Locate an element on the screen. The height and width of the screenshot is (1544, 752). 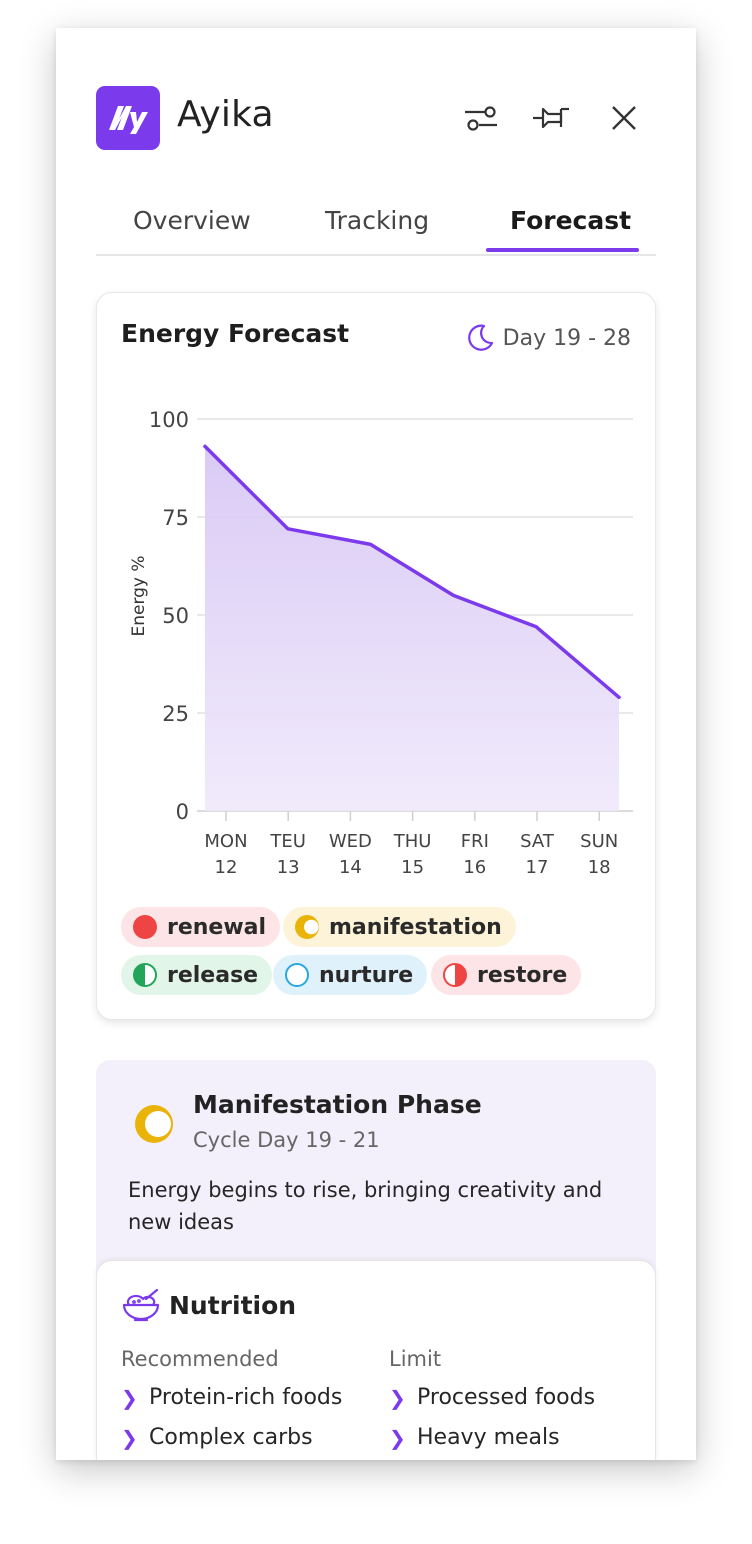
y-axis-label: Energy % is located at coordinates (139, 595).